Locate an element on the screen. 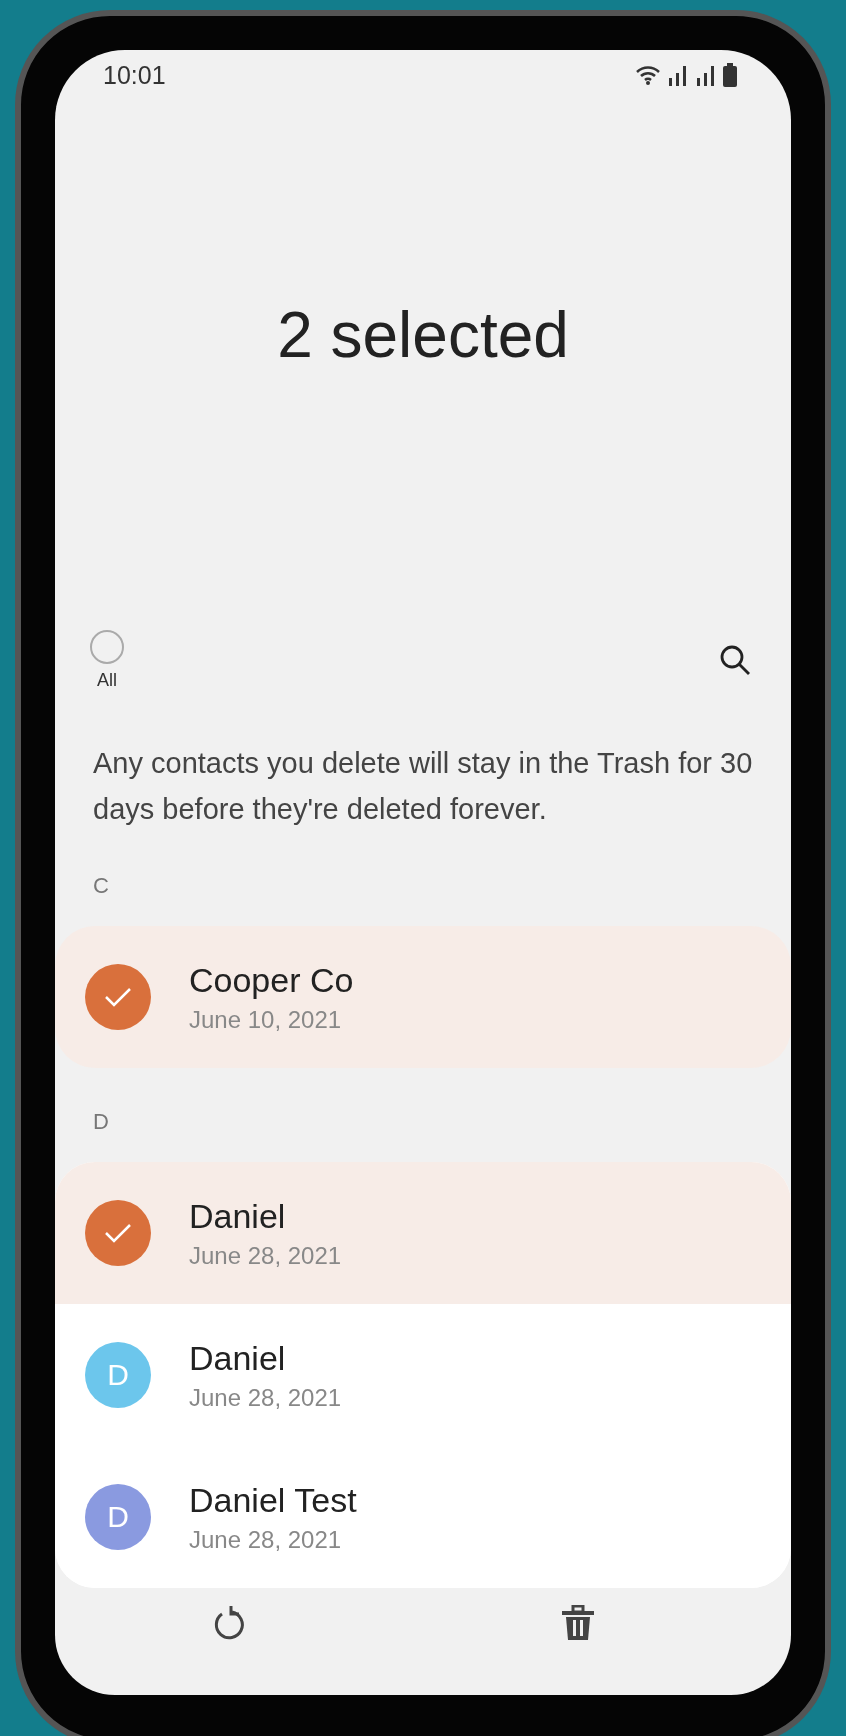 Image resolution: width=846 pixels, height=1736 pixels. contact-row: Cooper Co June 10, 2021 is located at coordinates (423, 997).